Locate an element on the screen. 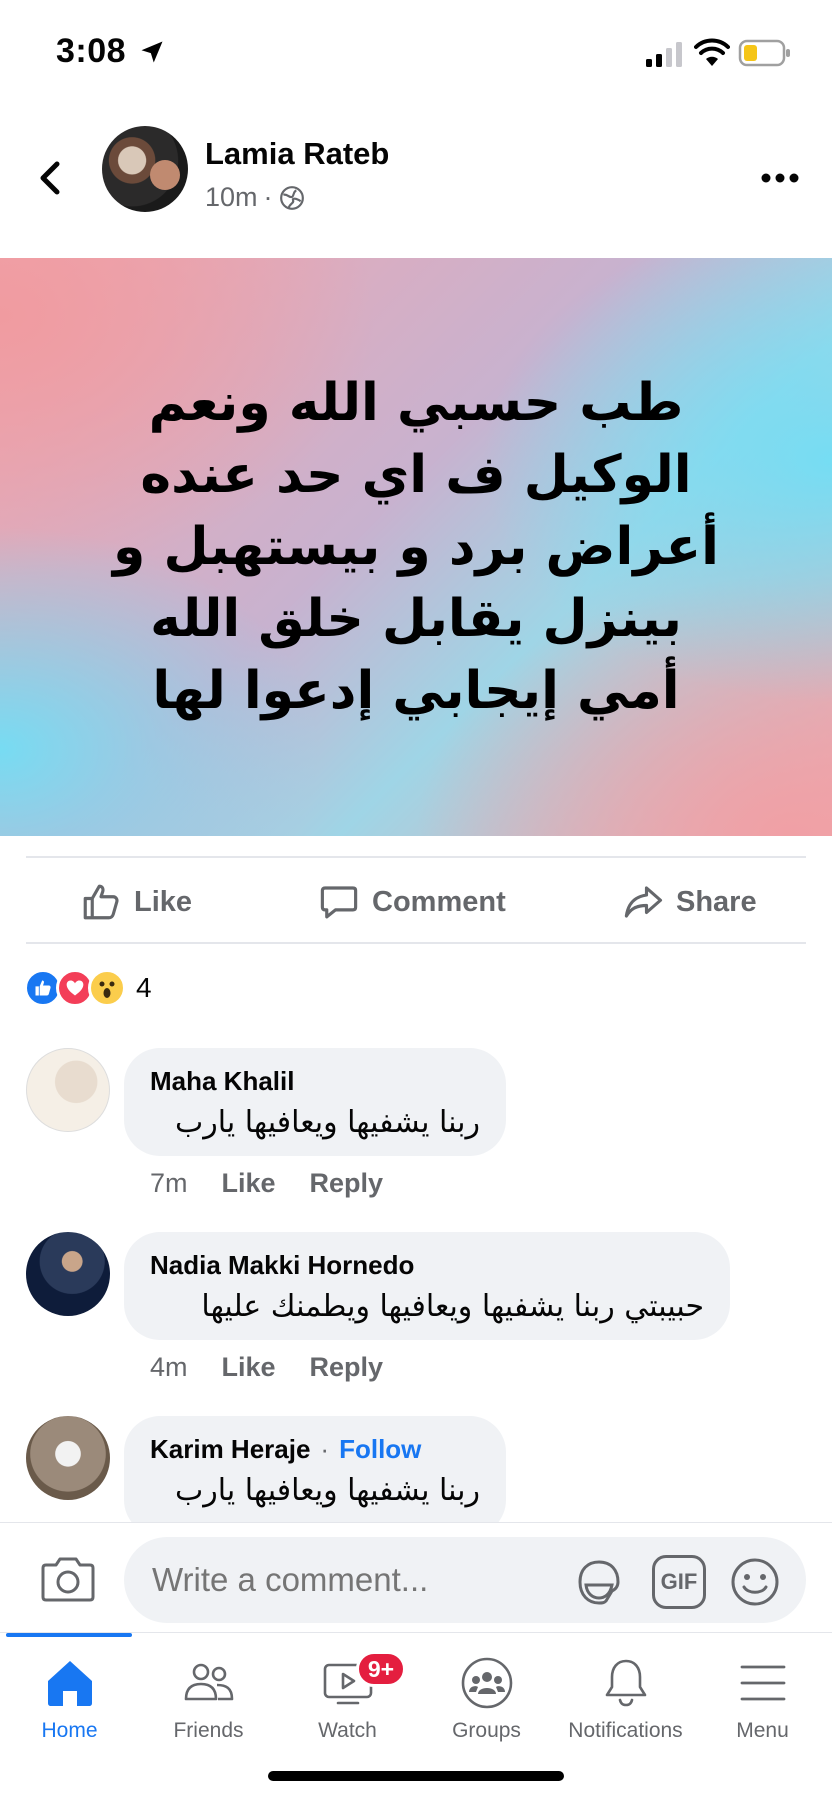 This screenshot has height=1800, width=832. author-name: Lamia Rateb is located at coordinates (297, 154).